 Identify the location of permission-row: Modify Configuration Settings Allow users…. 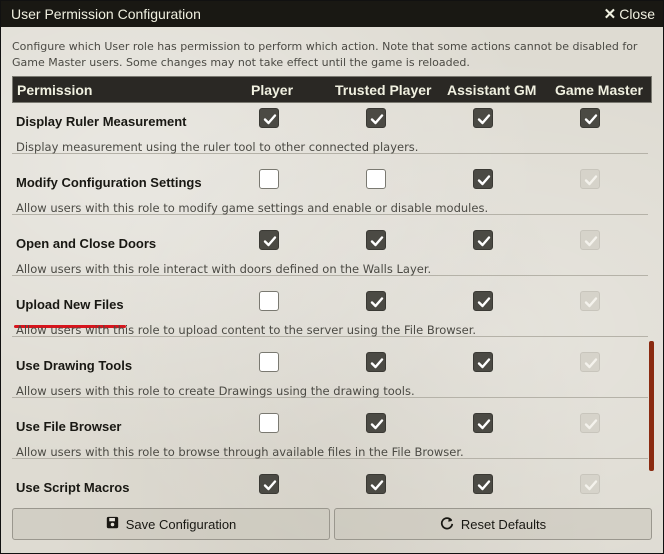
(330, 184).